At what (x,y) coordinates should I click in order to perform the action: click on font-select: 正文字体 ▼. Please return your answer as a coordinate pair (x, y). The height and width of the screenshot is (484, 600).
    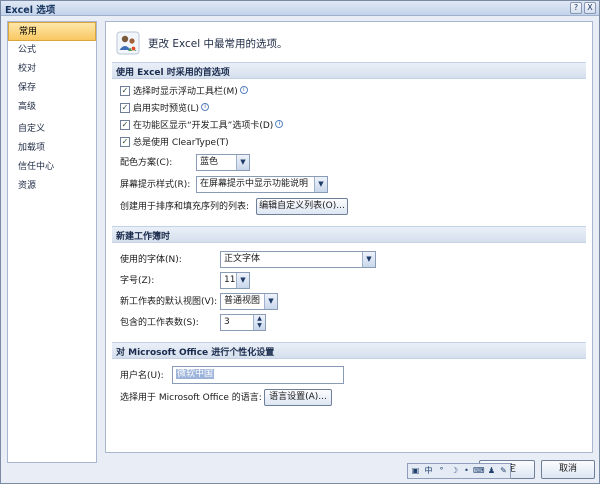
    Looking at the image, I should click on (298, 259).